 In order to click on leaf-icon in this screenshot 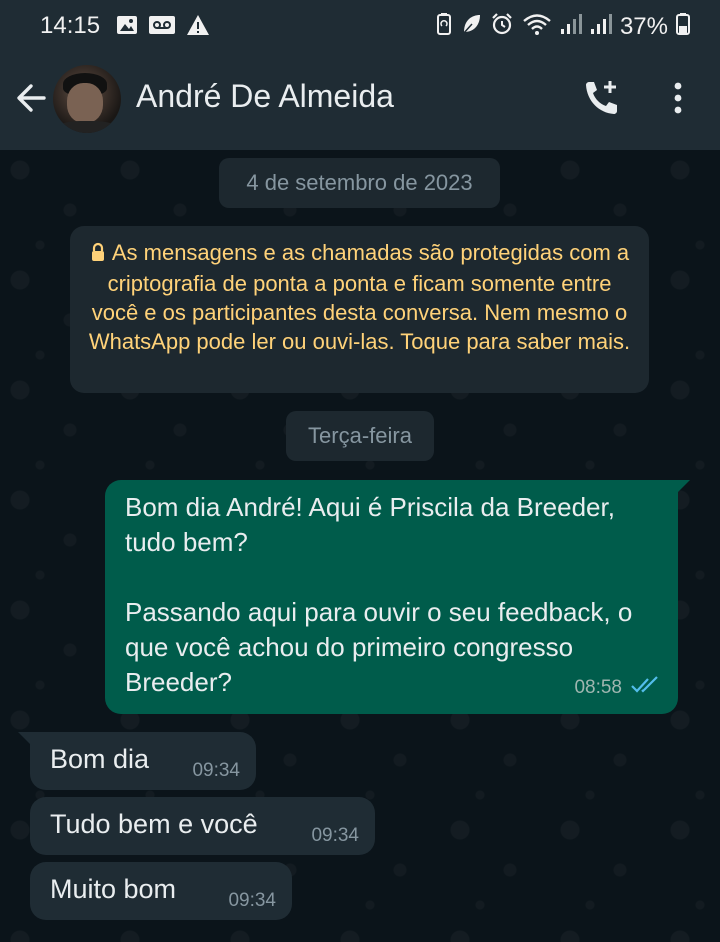, I will do `click(471, 26)`.